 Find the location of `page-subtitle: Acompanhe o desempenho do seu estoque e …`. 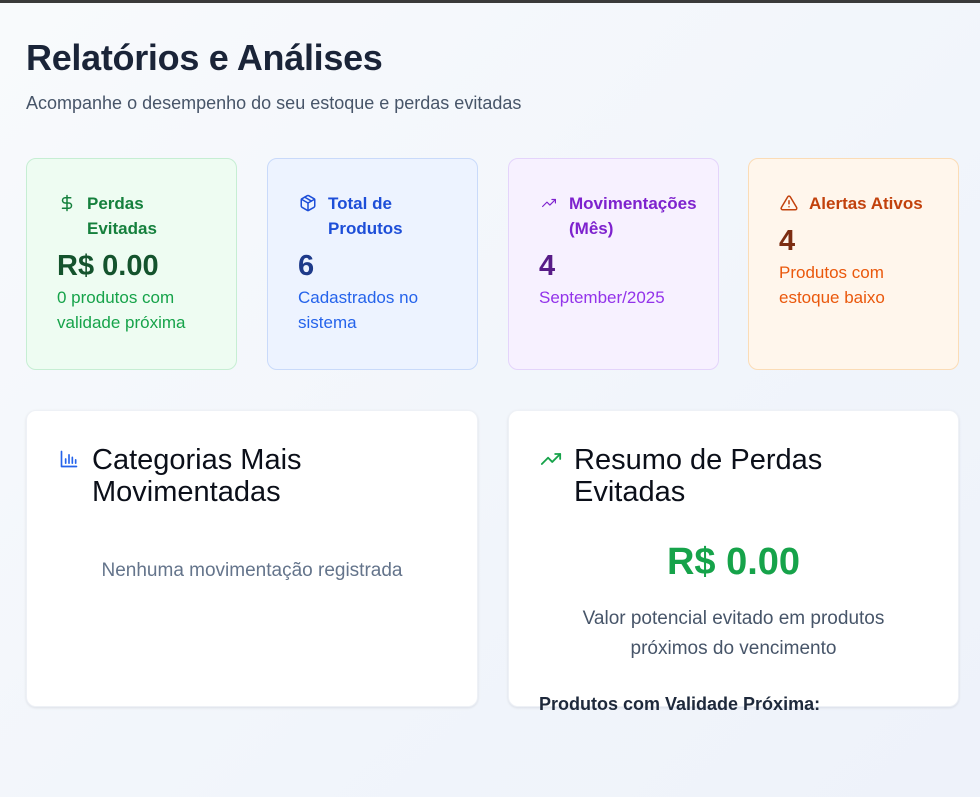

page-subtitle: Acompanhe o desempenho do seu estoque e … is located at coordinates (274, 103).